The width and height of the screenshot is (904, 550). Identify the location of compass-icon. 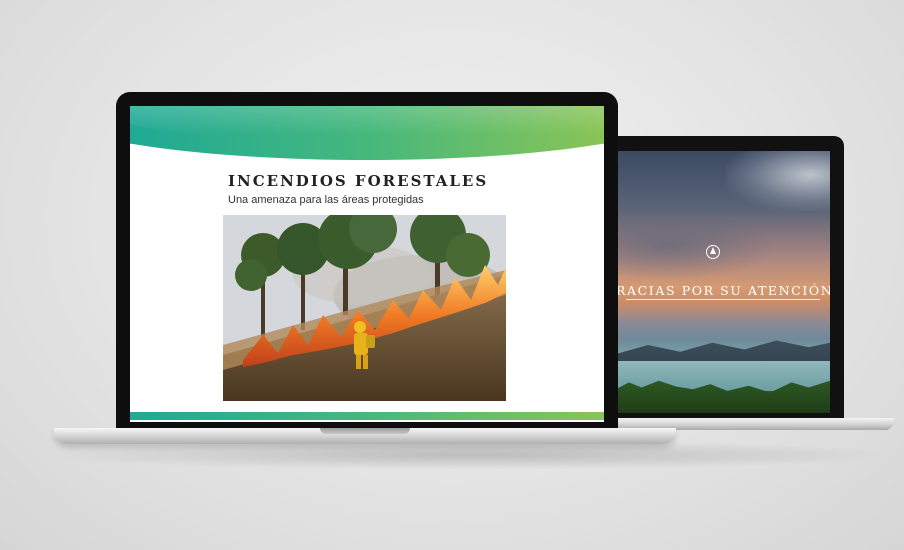
(713, 252).